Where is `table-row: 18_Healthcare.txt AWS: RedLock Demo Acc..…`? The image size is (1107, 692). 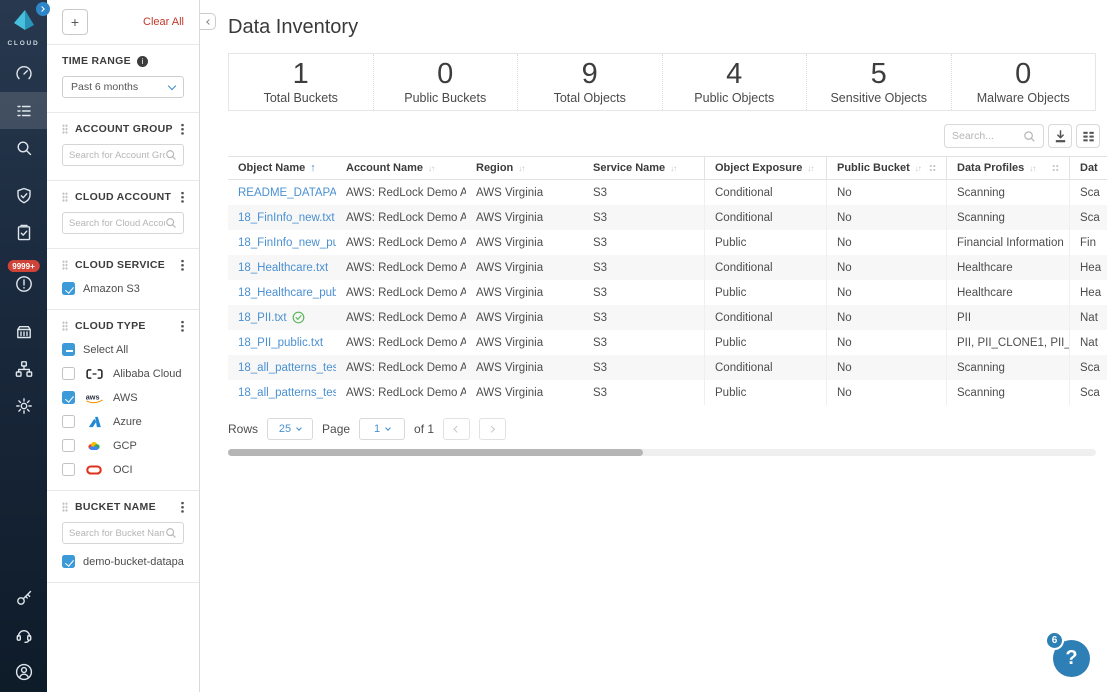 table-row: 18_Healthcare.txt AWS: RedLock Demo Acc..… is located at coordinates (667, 267).